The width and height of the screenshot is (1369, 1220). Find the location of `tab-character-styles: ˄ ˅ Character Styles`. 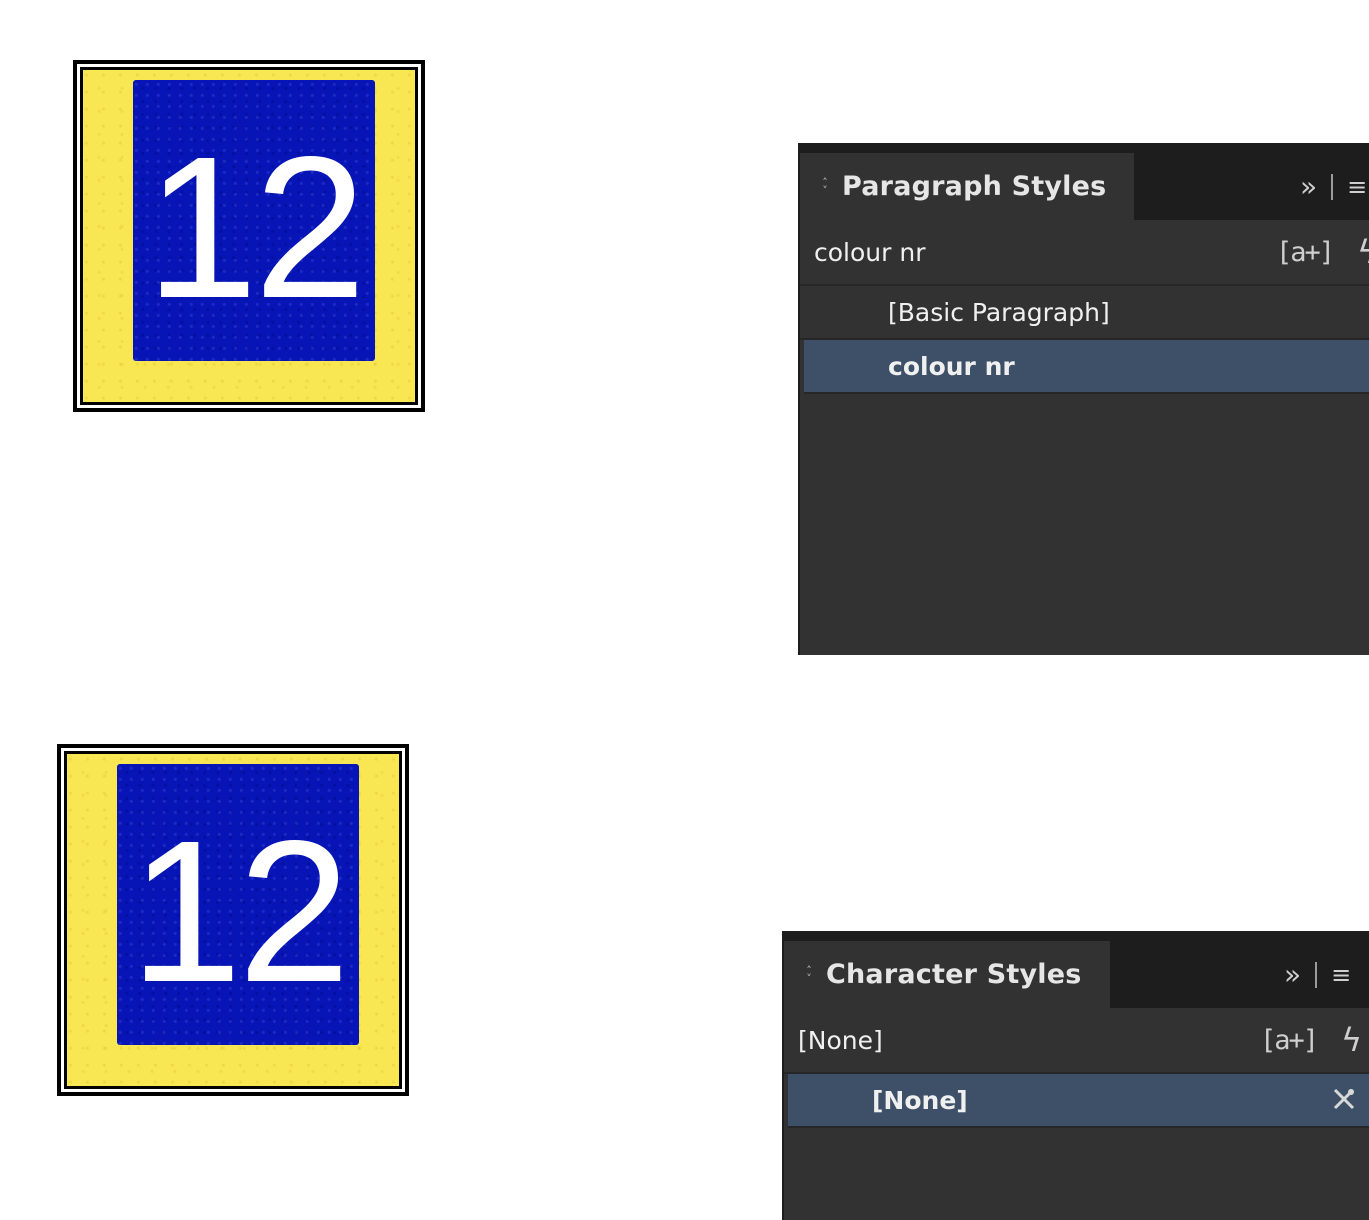

tab-character-styles: ˄ ˅ Character Styles is located at coordinates (947, 974).